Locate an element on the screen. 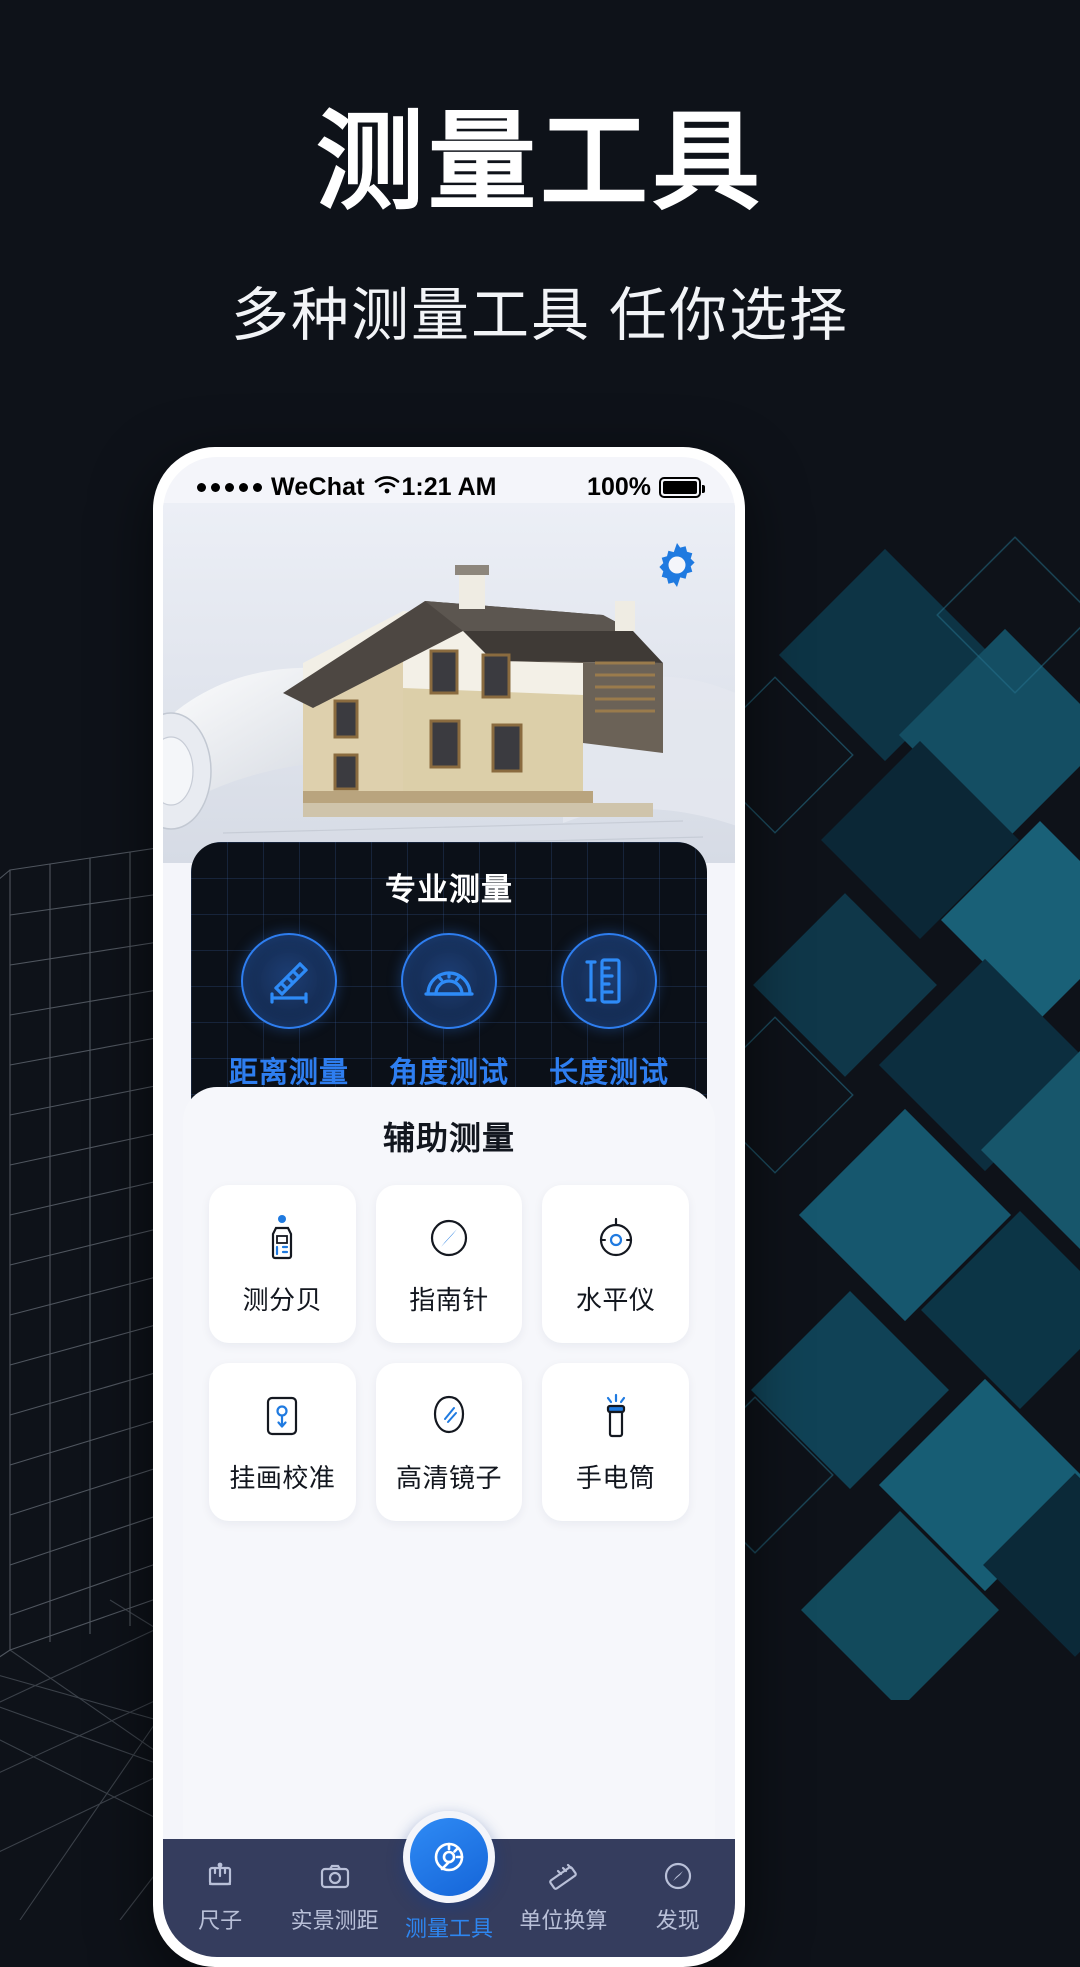  pro-measure-title: 专业测量 is located at coordinates (449, 889).